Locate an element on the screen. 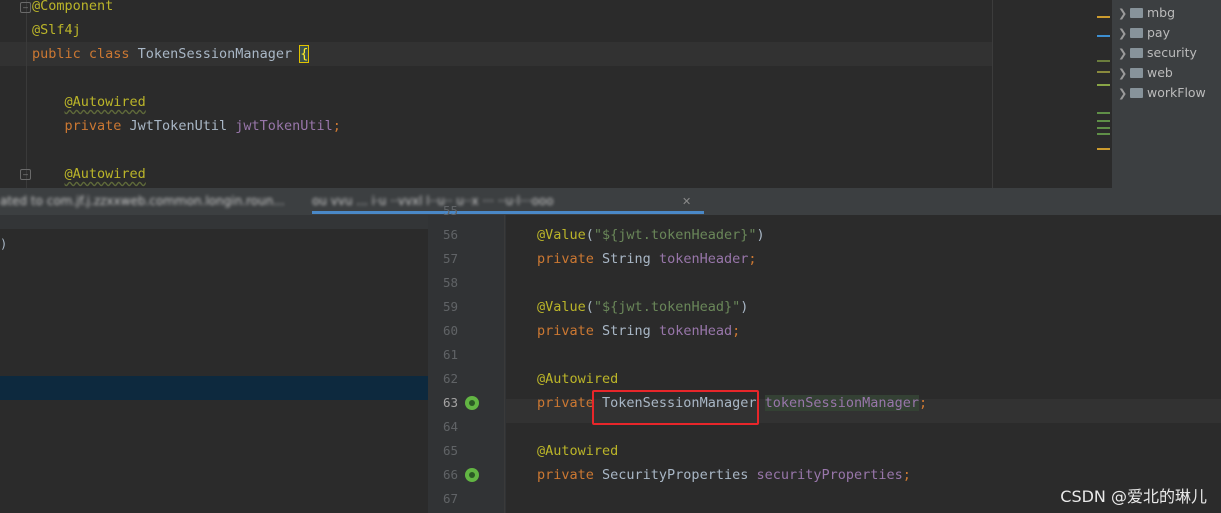 The image size is (1221, 513). tree-item-label: web is located at coordinates (1160, 72).